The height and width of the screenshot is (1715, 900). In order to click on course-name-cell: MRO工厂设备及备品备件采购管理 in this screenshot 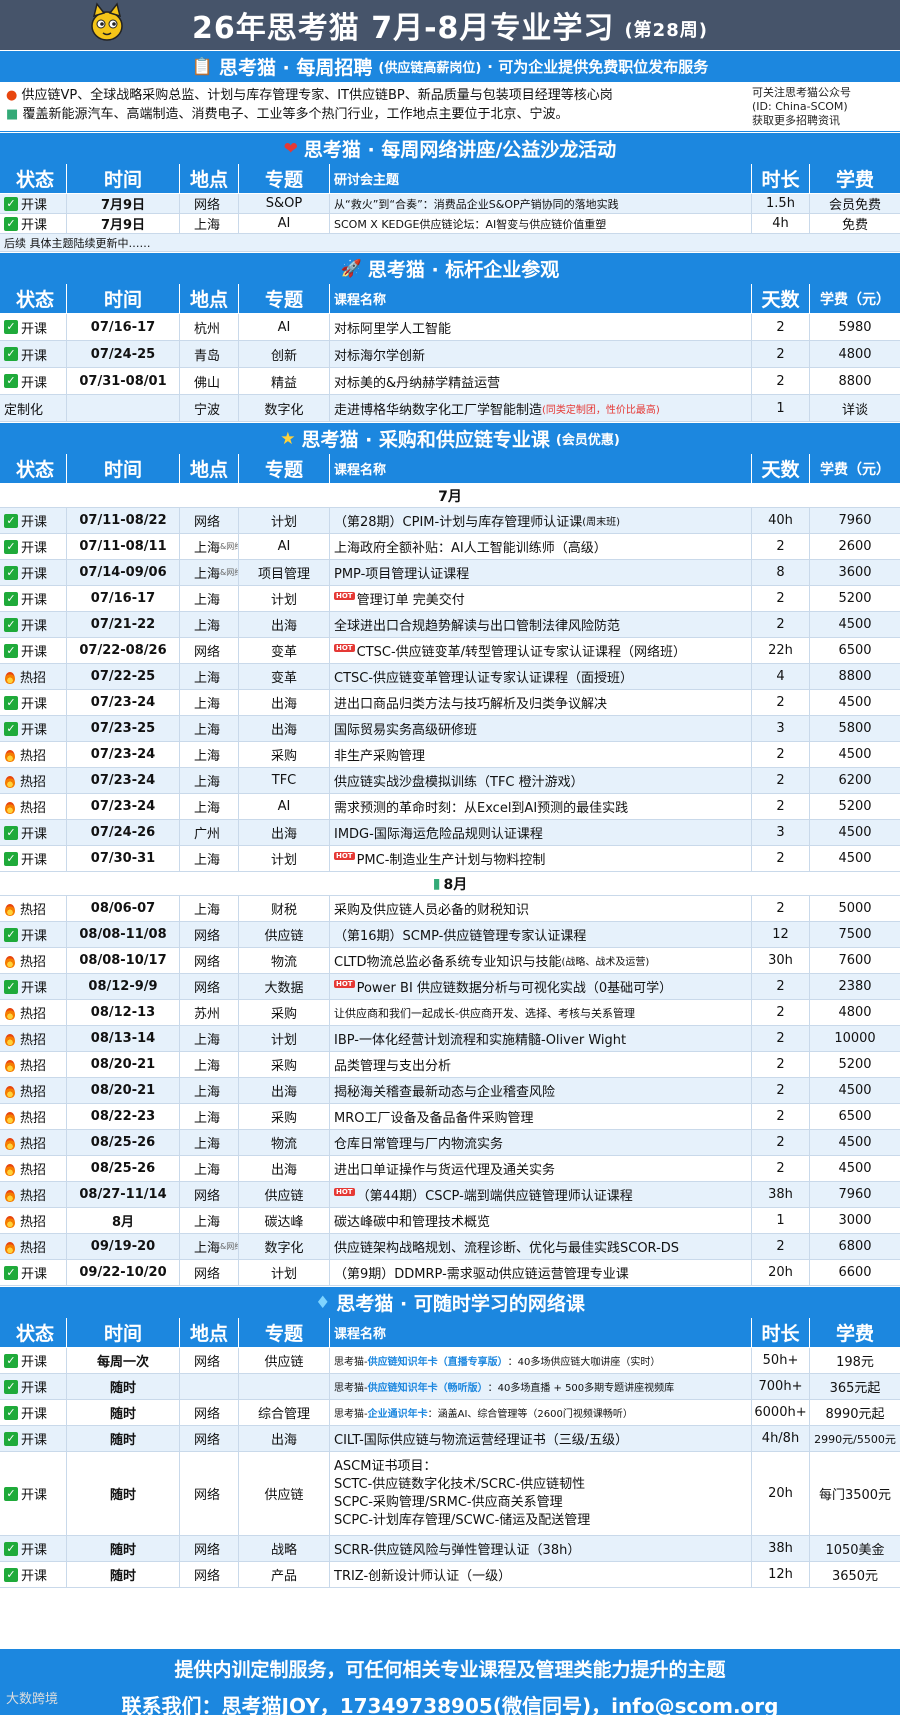, I will do `click(541, 1116)`.